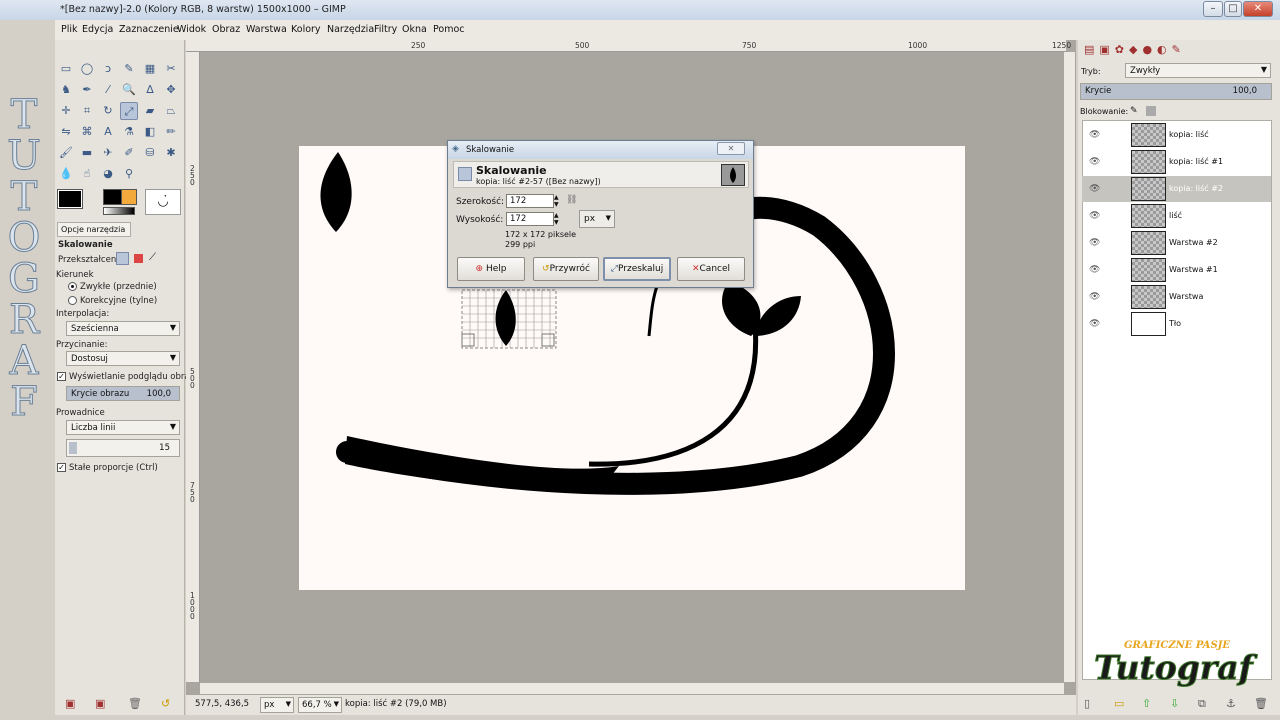  Describe the element at coordinates (108, 111) in the screenshot. I see `rotate-icon: ↻` at that location.